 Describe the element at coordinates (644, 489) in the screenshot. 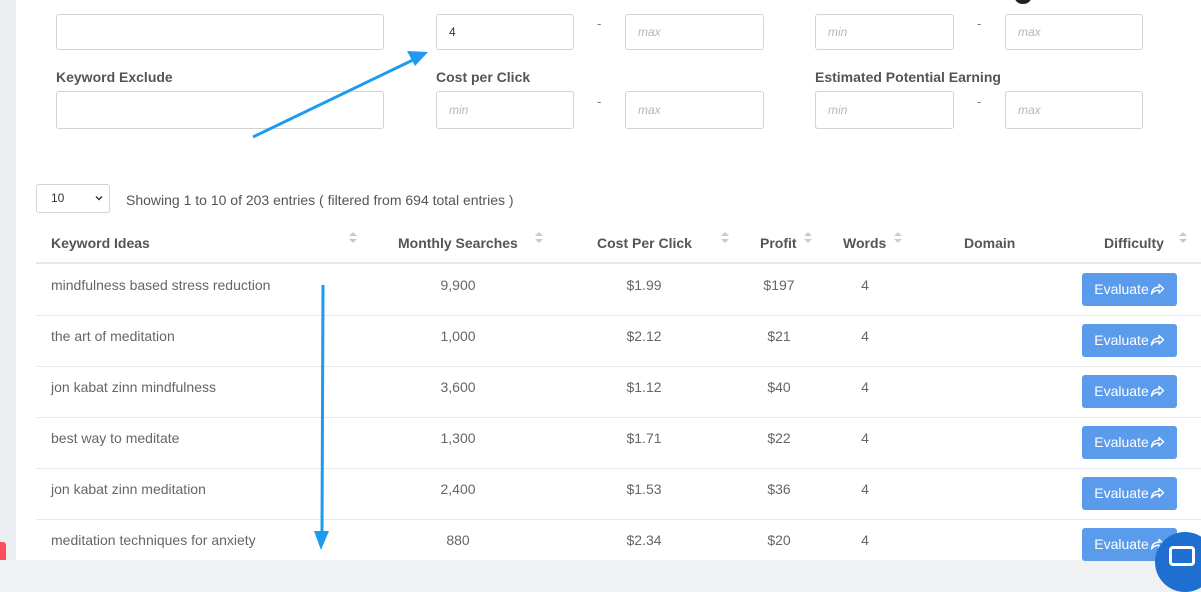

I see `cpc-cell: $1.53` at that location.